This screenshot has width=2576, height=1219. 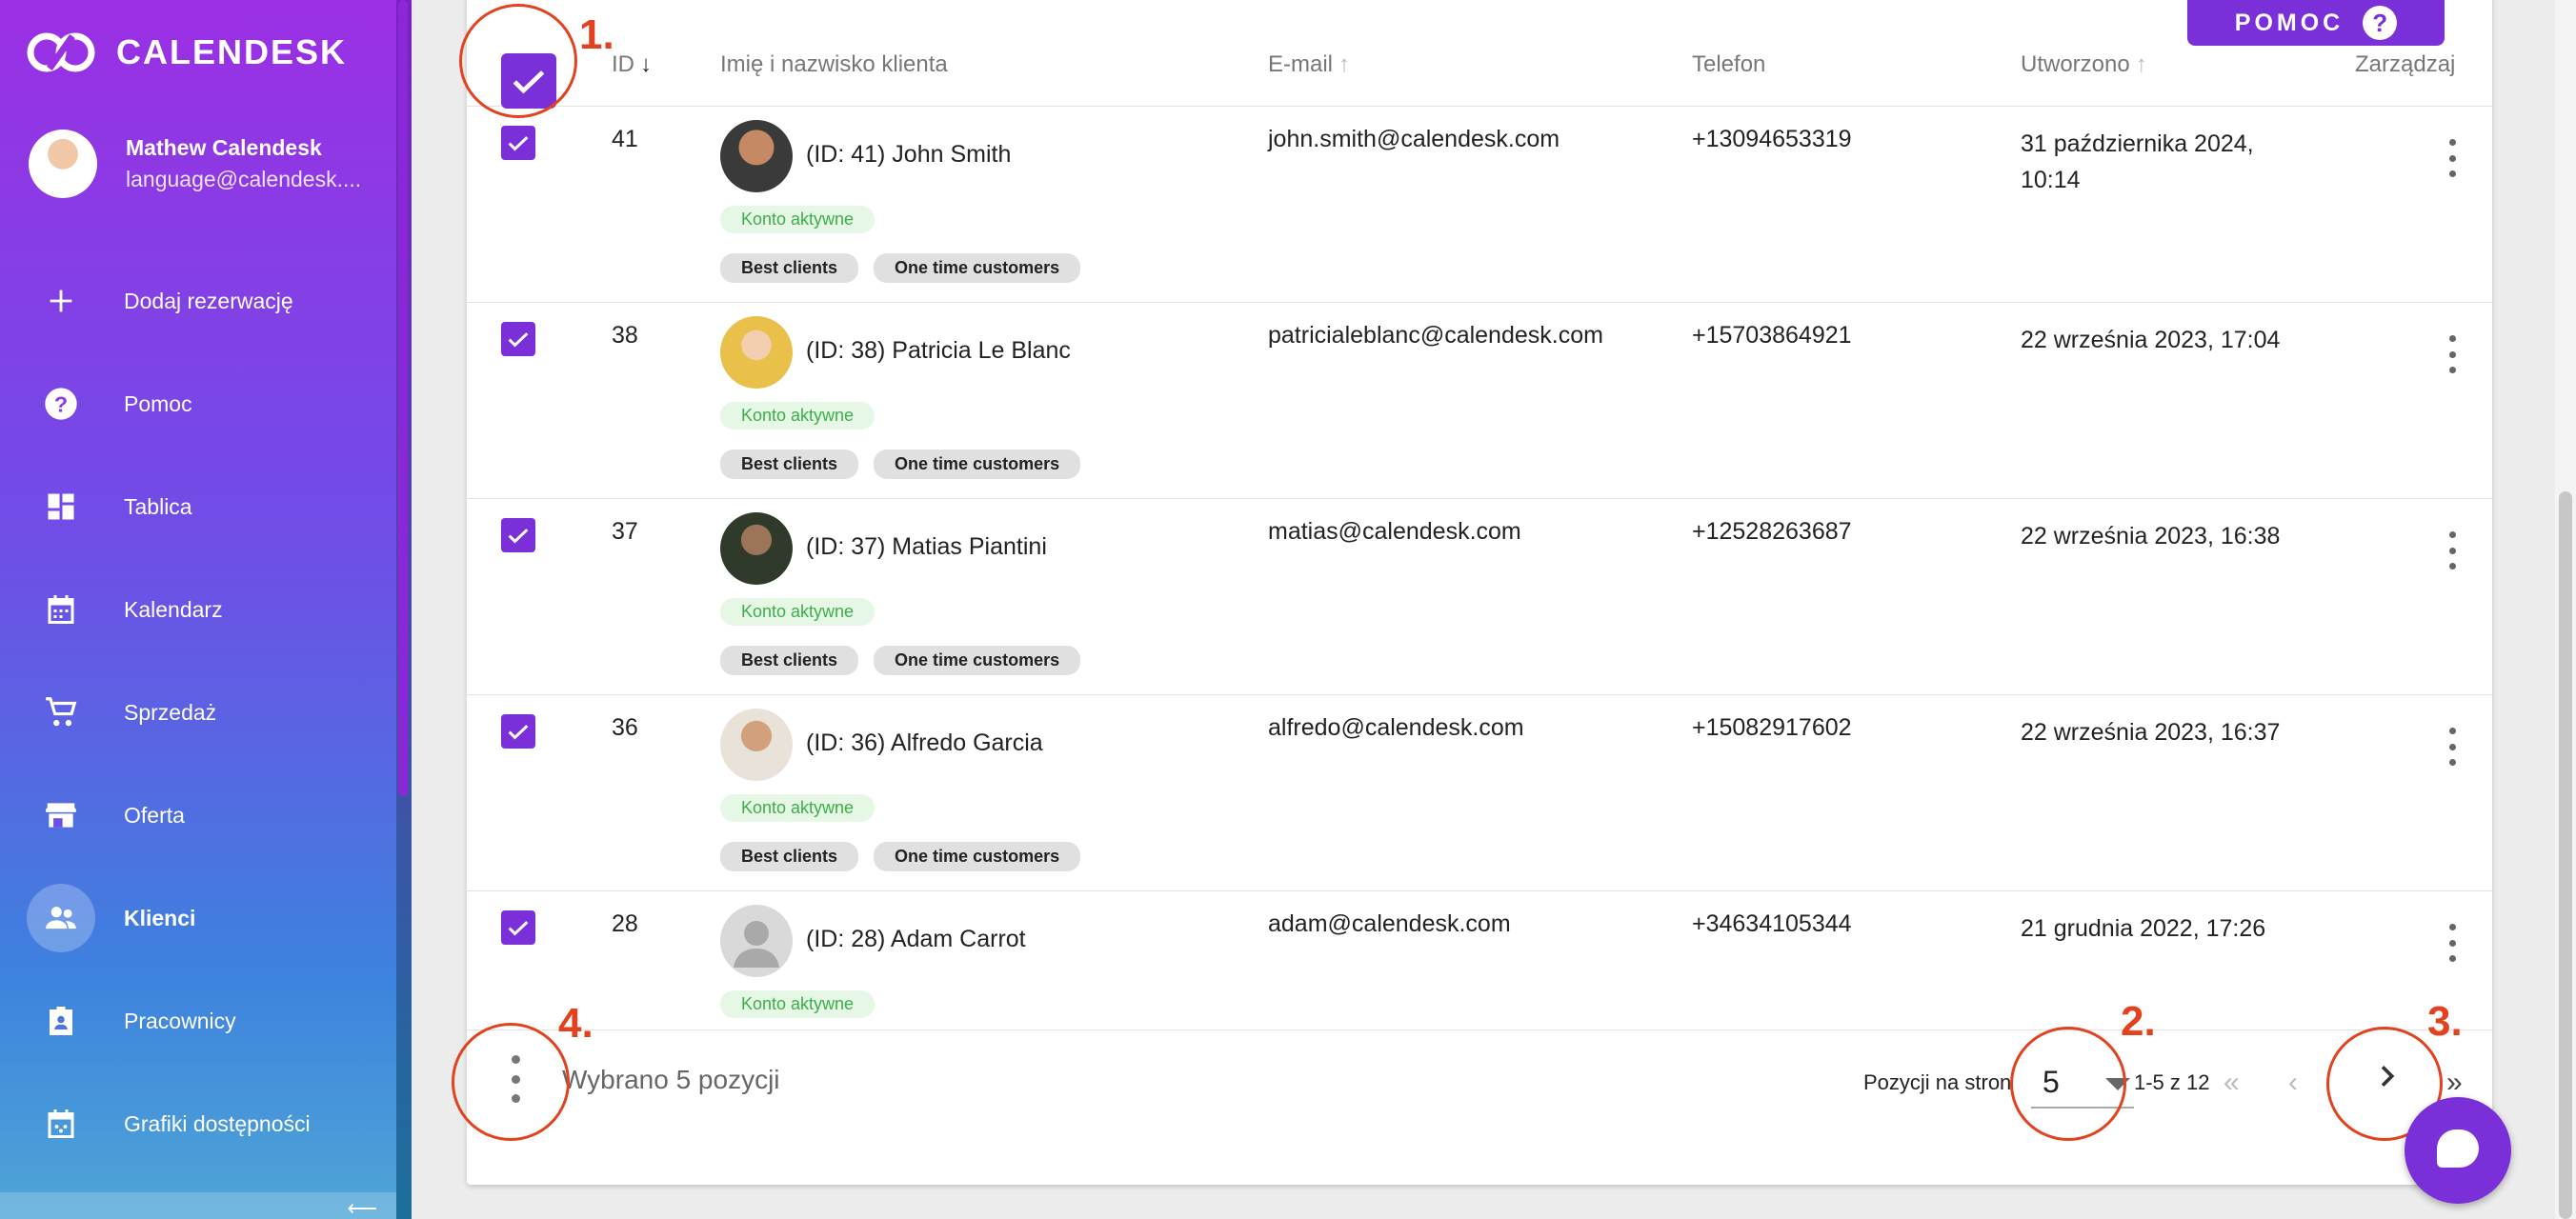 I want to click on client-name: (ID: 41) John Smith, so click(x=909, y=155).